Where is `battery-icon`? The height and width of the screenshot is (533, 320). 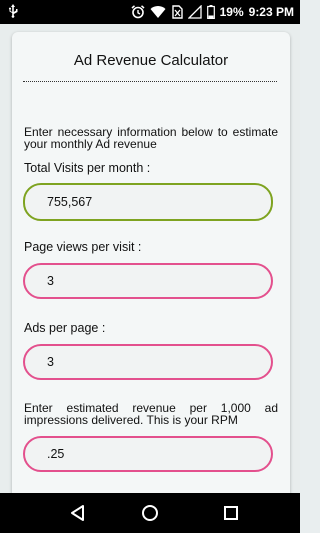 battery-icon is located at coordinates (210, 12).